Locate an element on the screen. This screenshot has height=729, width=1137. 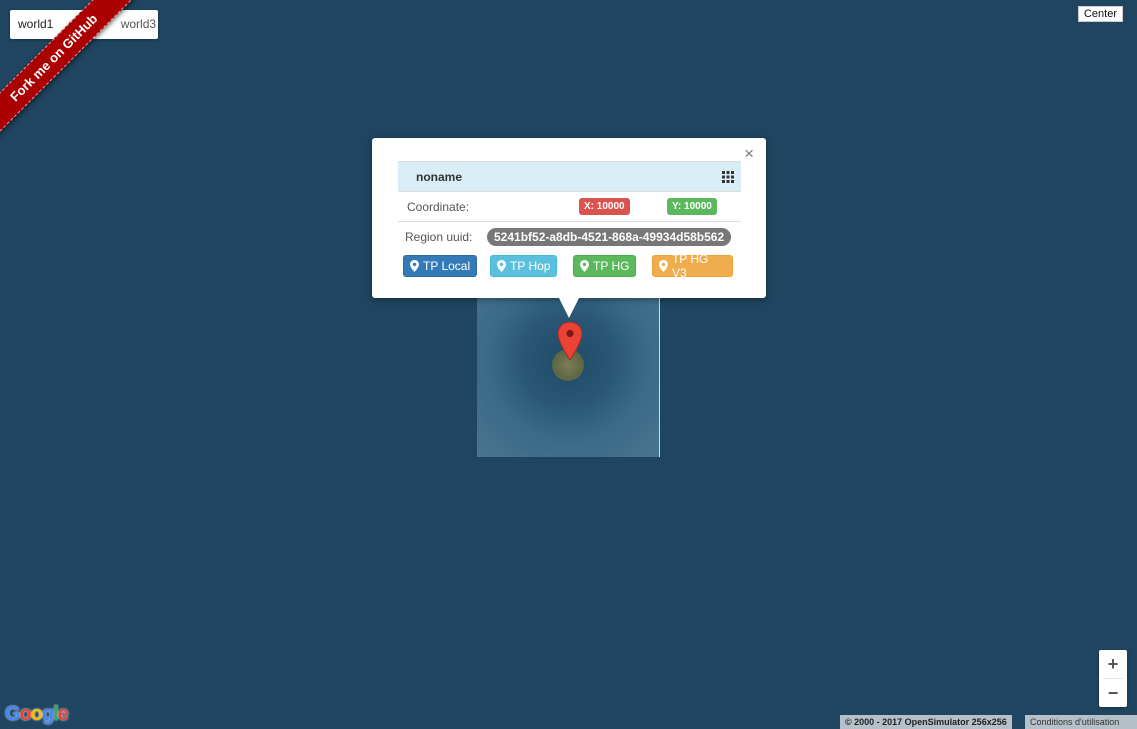
tp-hg-v3-button: TP HG V3 is located at coordinates (692, 266).